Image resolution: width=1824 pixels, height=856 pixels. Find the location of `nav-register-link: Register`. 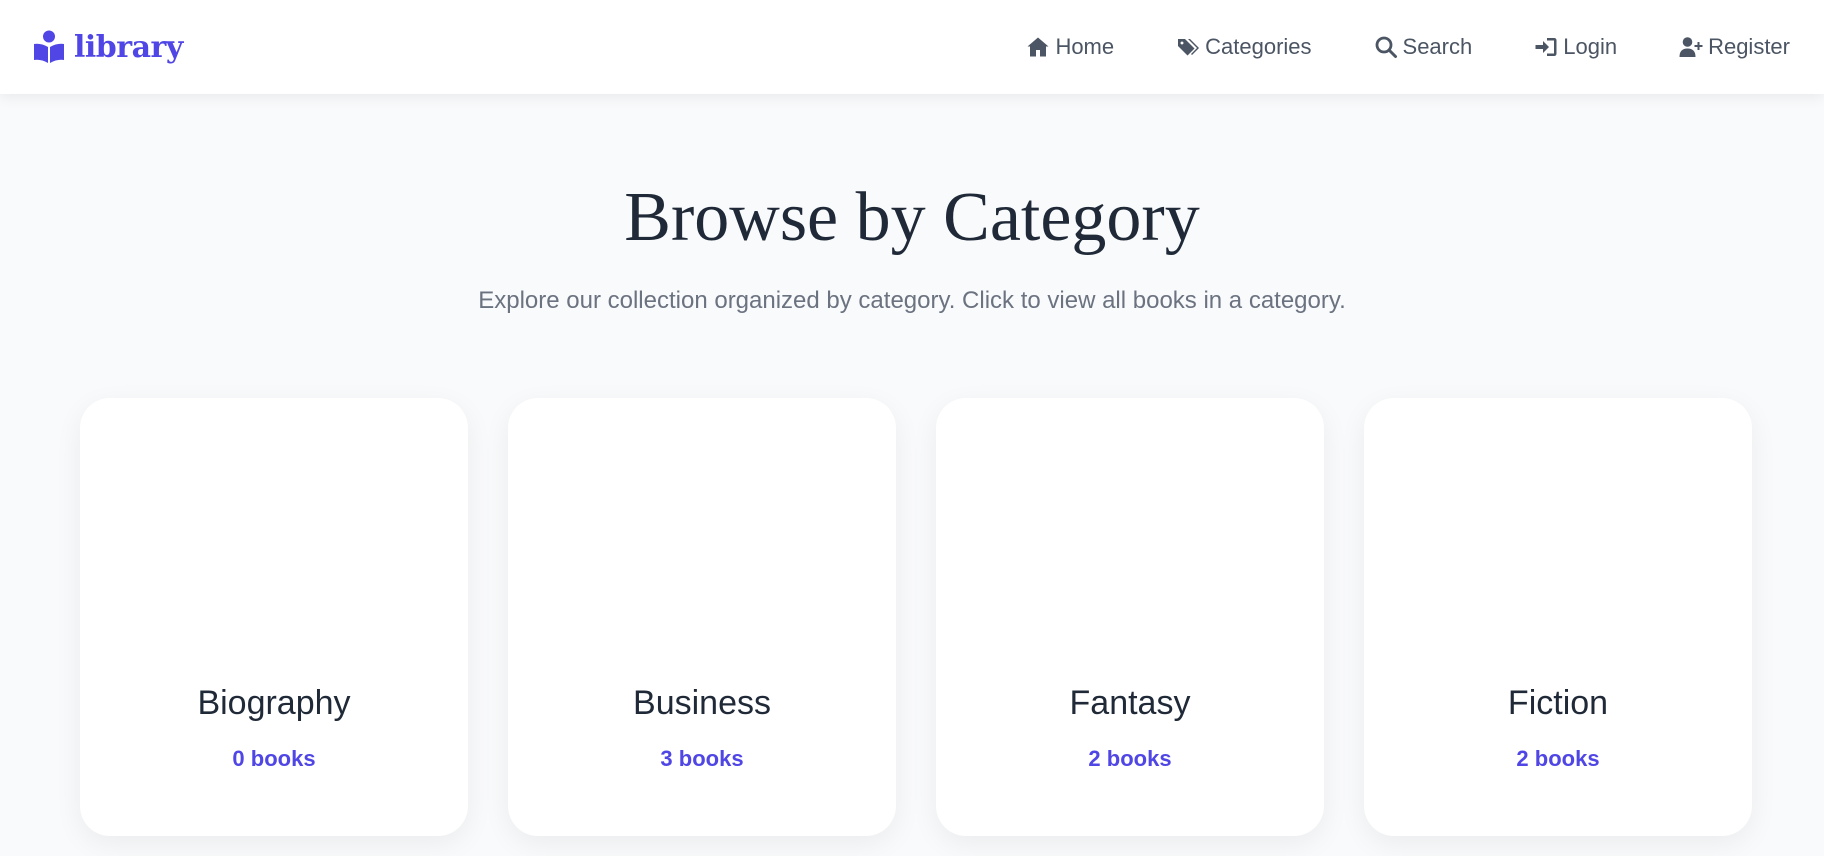

nav-register-link: Register is located at coordinates (1734, 47).